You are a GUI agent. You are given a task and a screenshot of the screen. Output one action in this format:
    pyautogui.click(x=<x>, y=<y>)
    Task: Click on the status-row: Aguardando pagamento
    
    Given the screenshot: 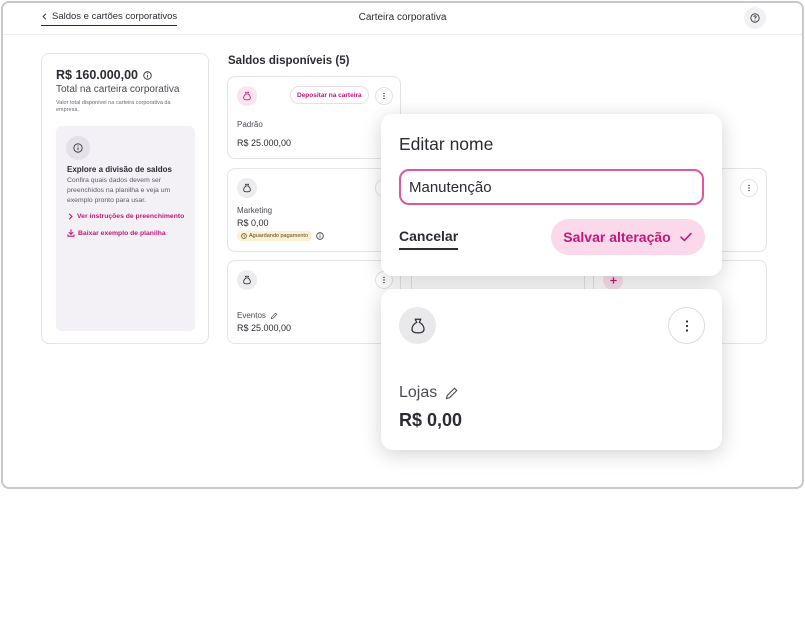 What is the action you would take?
    pyautogui.click(x=280, y=236)
    